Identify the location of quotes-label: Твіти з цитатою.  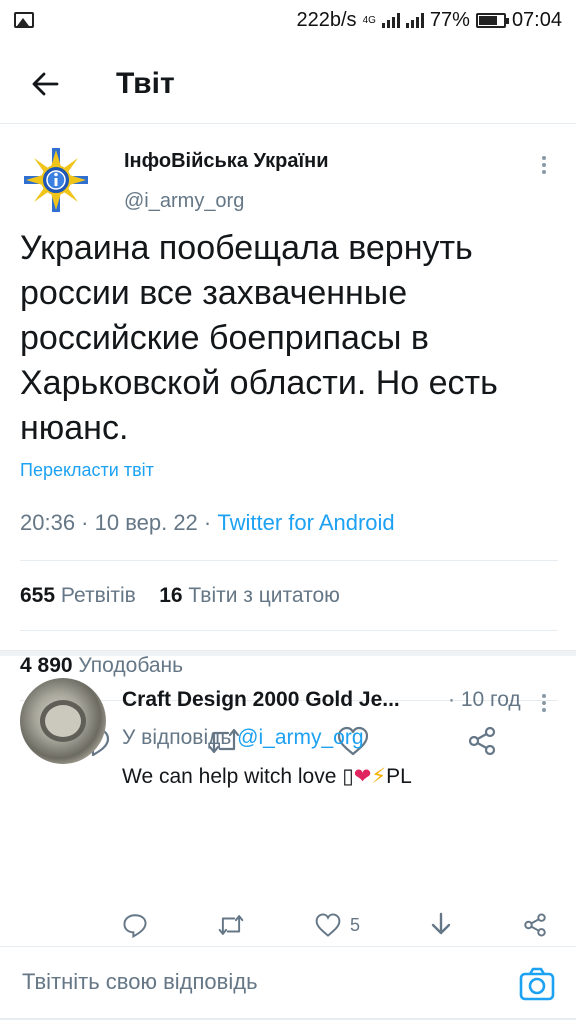
(264, 595).